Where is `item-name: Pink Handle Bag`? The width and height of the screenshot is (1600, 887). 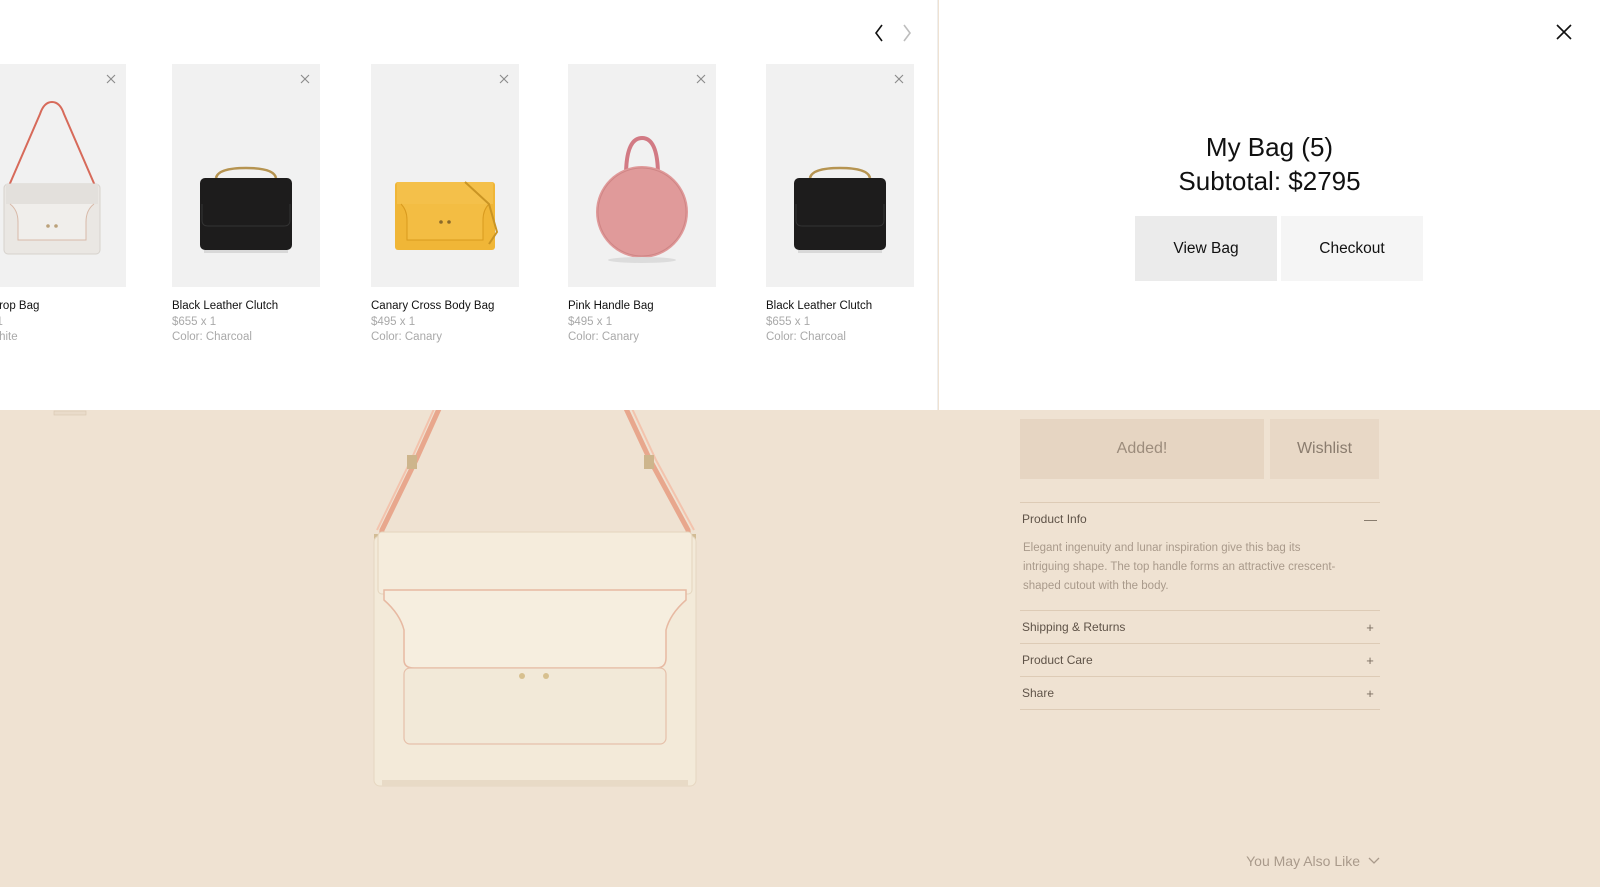 item-name: Pink Handle Bag is located at coordinates (642, 306).